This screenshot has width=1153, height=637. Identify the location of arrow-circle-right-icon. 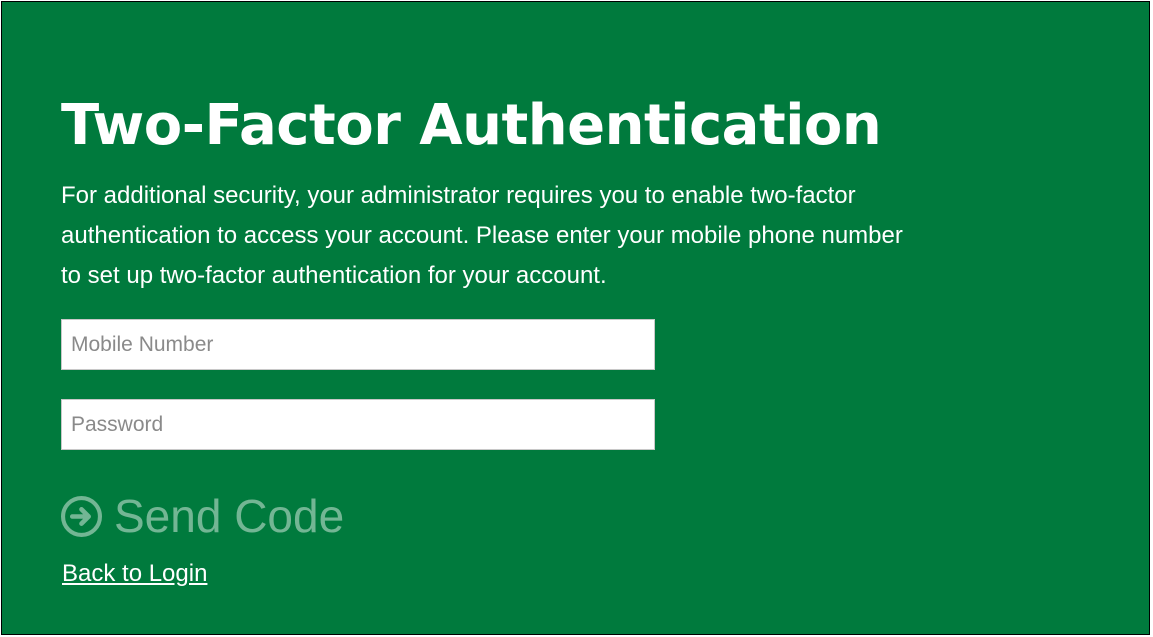
(81, 516).